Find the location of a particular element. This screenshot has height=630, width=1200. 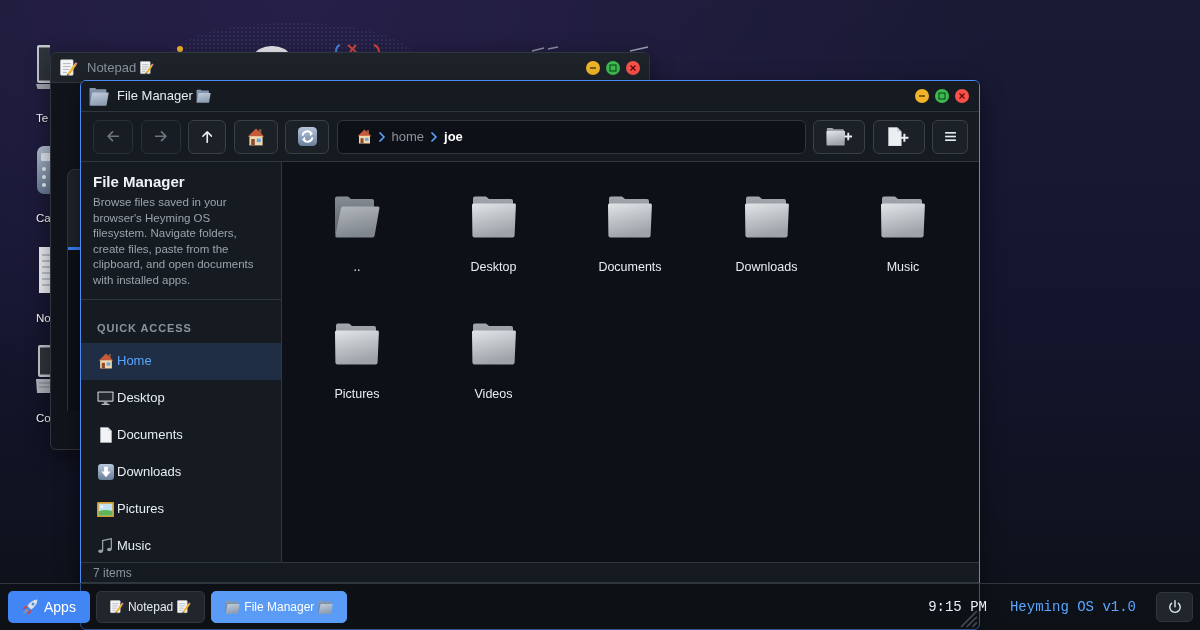

power-icon is located at coordinates (1174, 607).